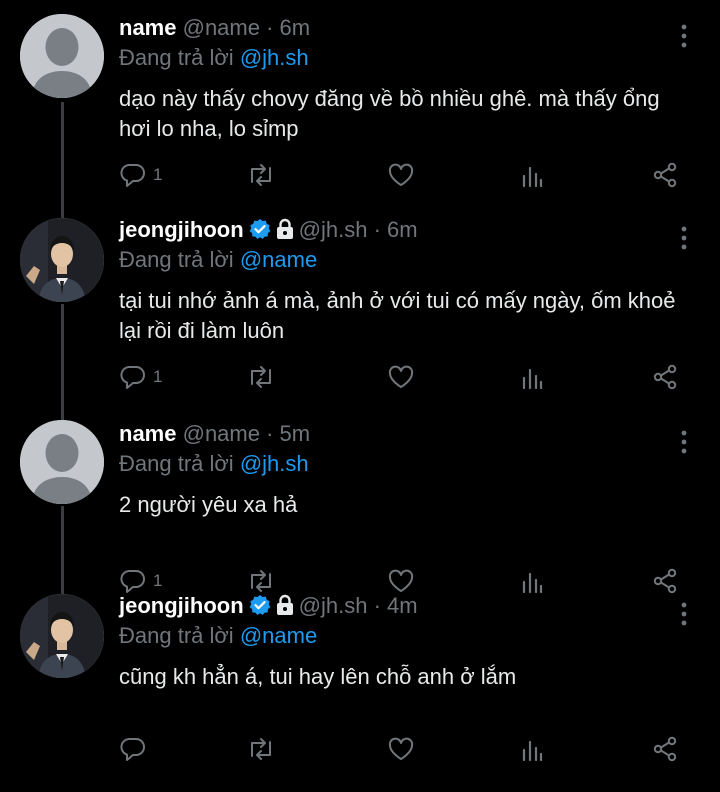  Describe the element at coordinates (318, 676) in the screenshot. I see `tweet-text: cũng kh hẳn á, tui hay lên chỗ anh ở lắm` at that location.